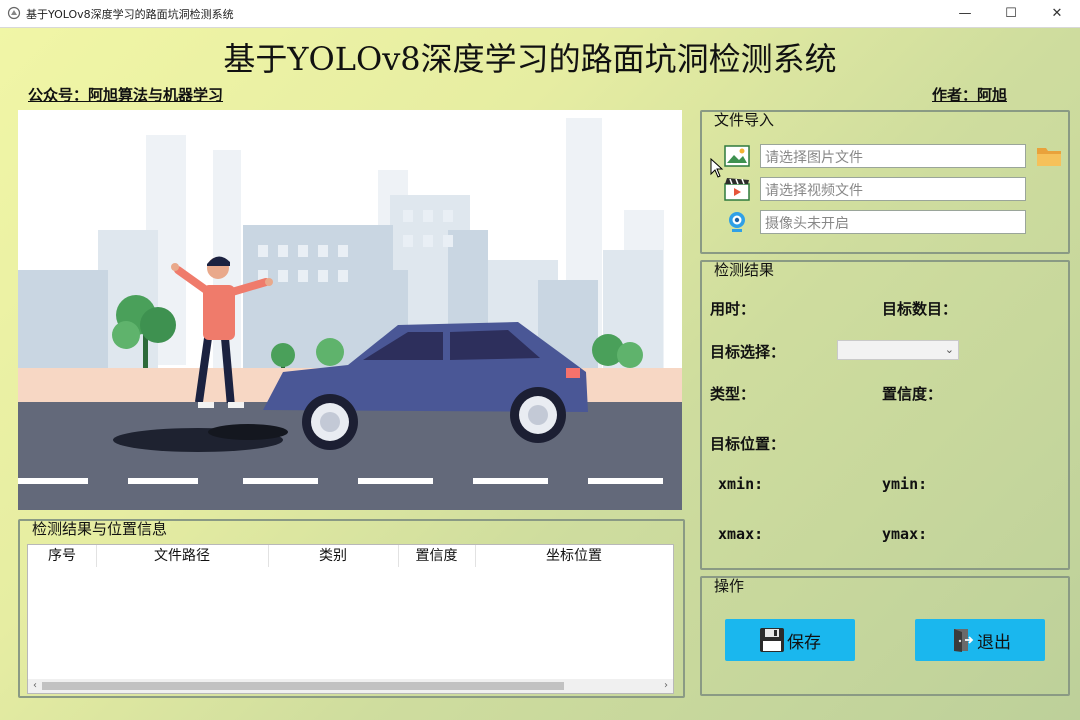  I want to click on exit-button: 退出, so click(980, 640).